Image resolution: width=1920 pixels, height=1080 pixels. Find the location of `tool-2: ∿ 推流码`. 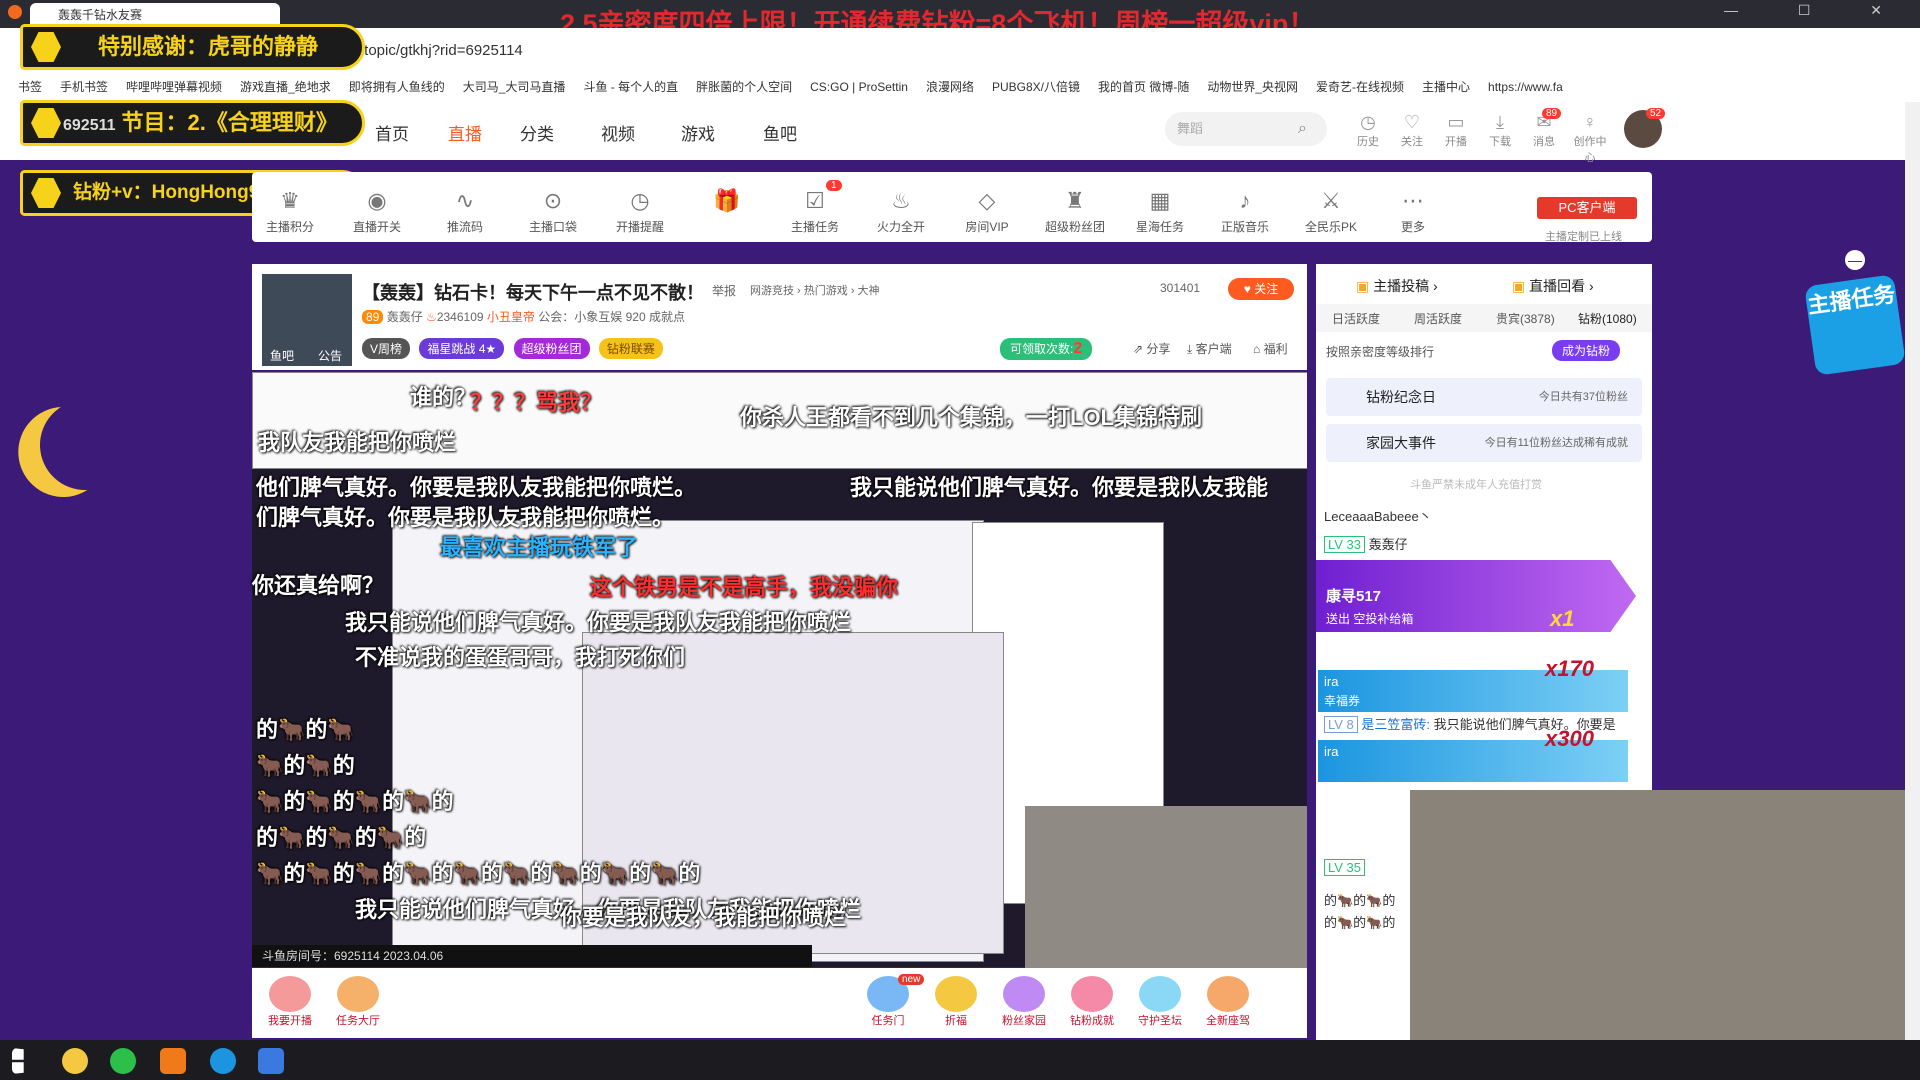

tool-2: ∿ 推流码 is located at coordinates (465, 211).